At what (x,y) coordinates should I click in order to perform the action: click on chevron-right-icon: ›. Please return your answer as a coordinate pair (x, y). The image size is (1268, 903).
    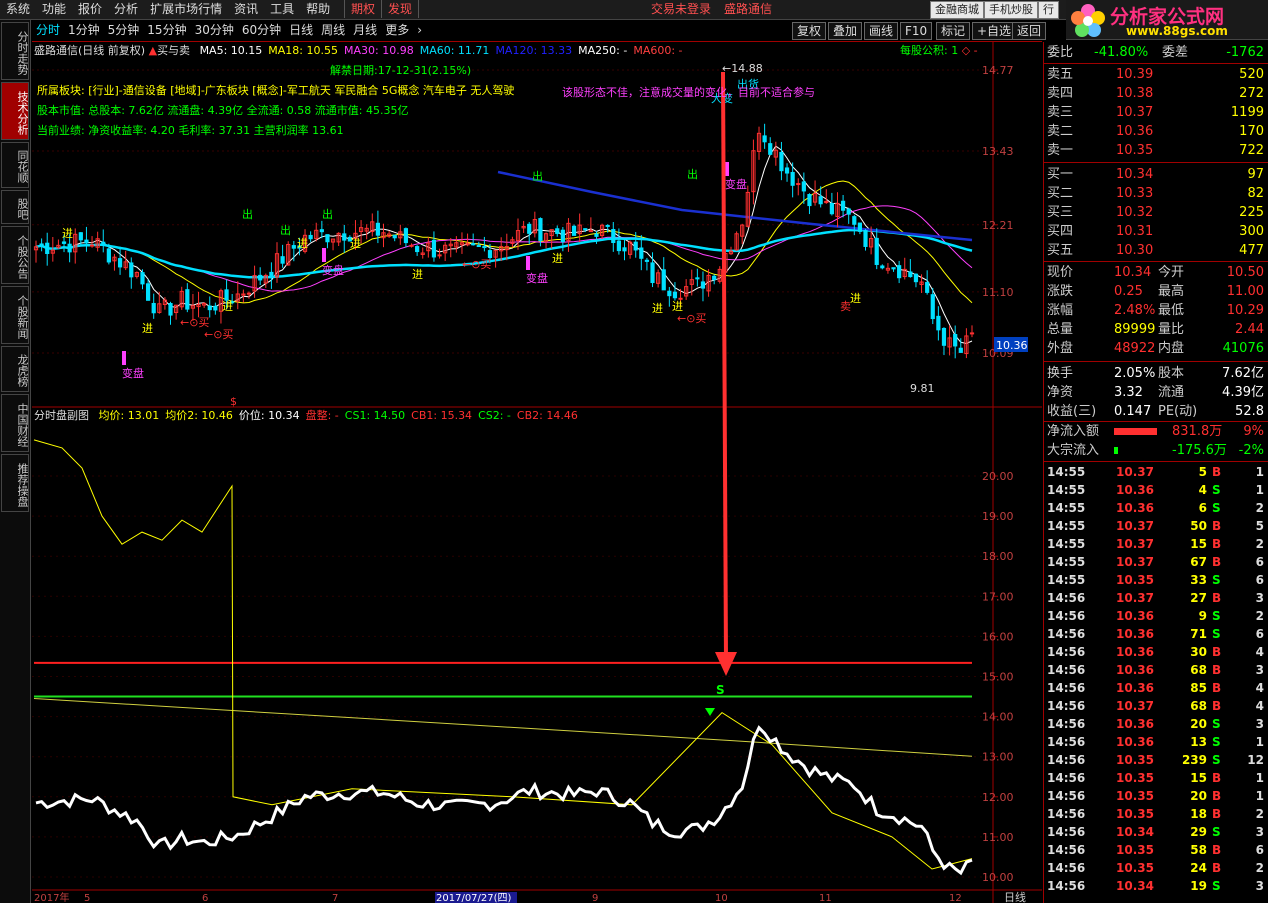
    Looking at the image, I should click on (419, 30).